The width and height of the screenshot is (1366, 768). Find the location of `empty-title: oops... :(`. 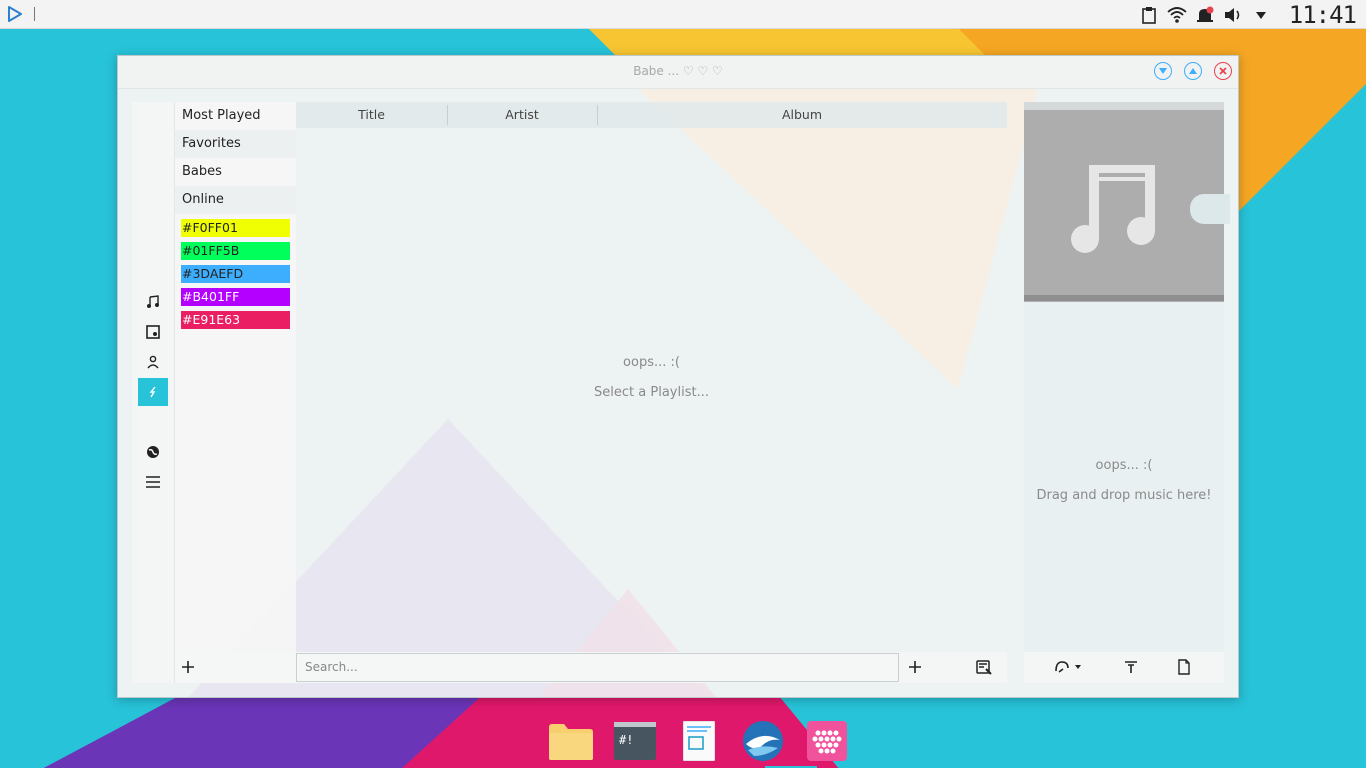

empty-title: oops... :( is located at coordinates (651, 362).